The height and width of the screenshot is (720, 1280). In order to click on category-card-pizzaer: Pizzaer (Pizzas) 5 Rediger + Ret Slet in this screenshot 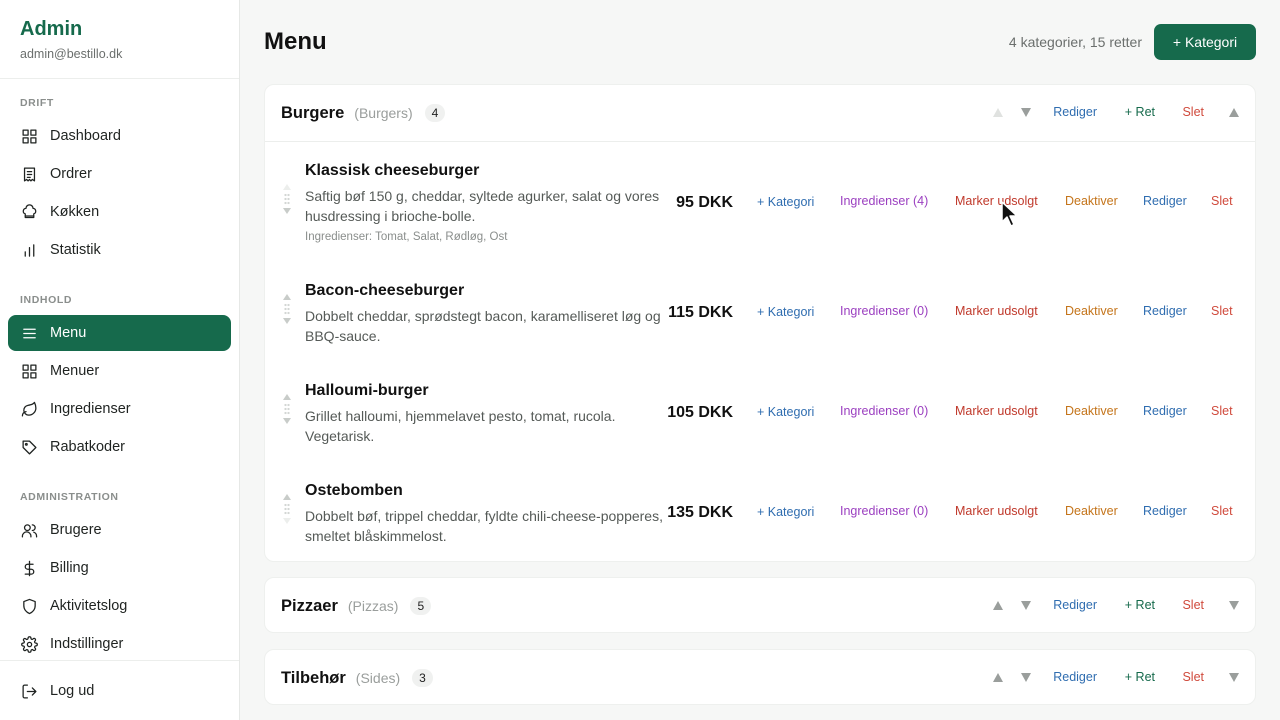, I will do `click(760, 605)`.